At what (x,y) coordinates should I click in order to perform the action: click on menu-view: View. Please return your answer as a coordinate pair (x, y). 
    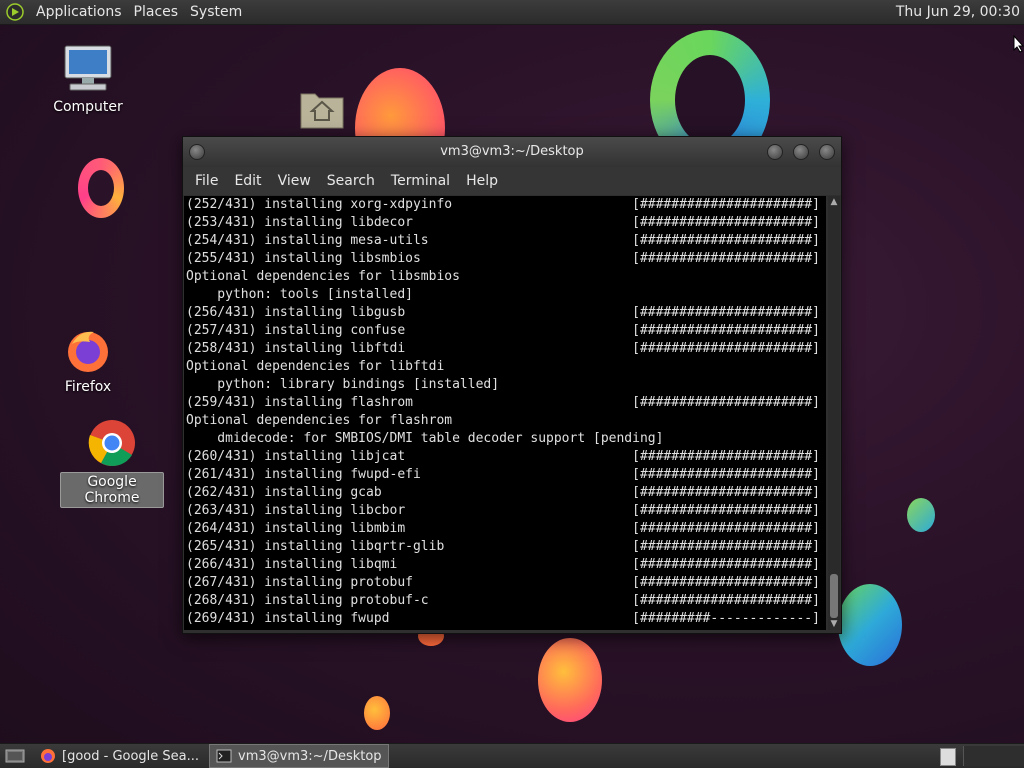
    Looking at the image, I should click on (294, 181).